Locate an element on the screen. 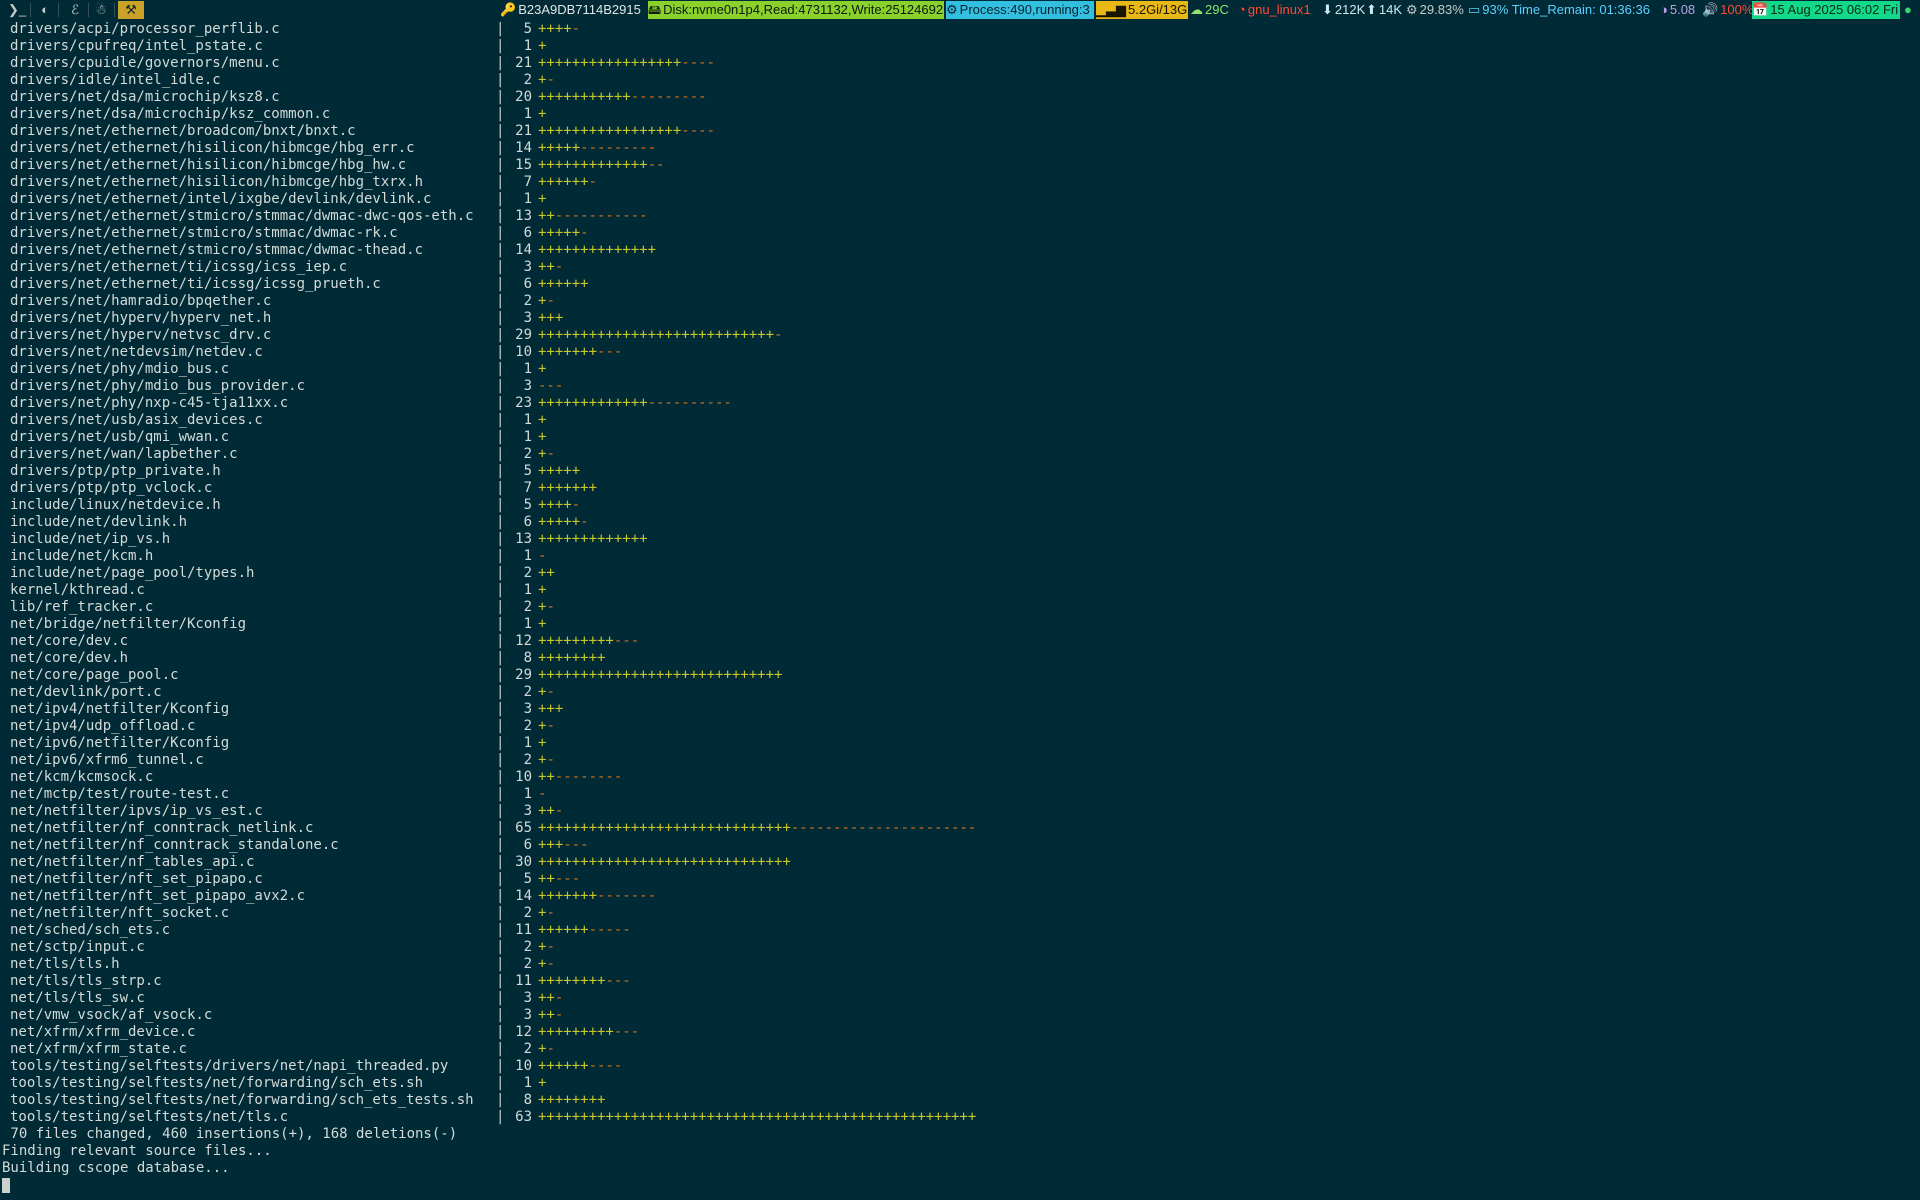 The width and height of the screenshot is (1920, 1200). diffstat-row: net/core/dev.c | 12 +++++++++--- is located at coordinates (960, 641).